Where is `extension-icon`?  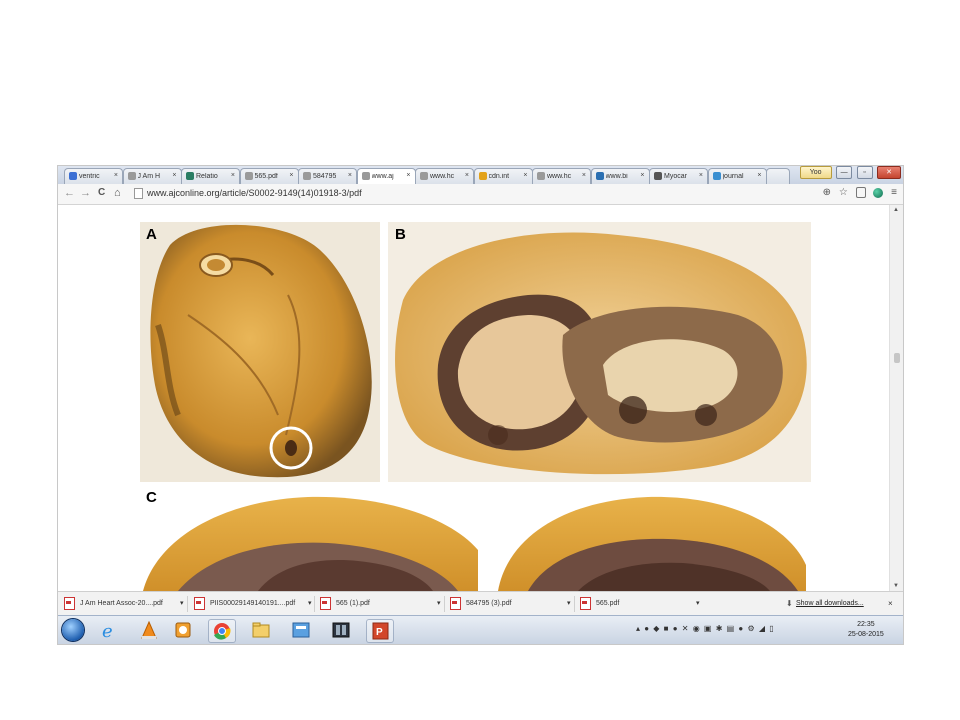
extension-icon is located at coordinates (860, 192).